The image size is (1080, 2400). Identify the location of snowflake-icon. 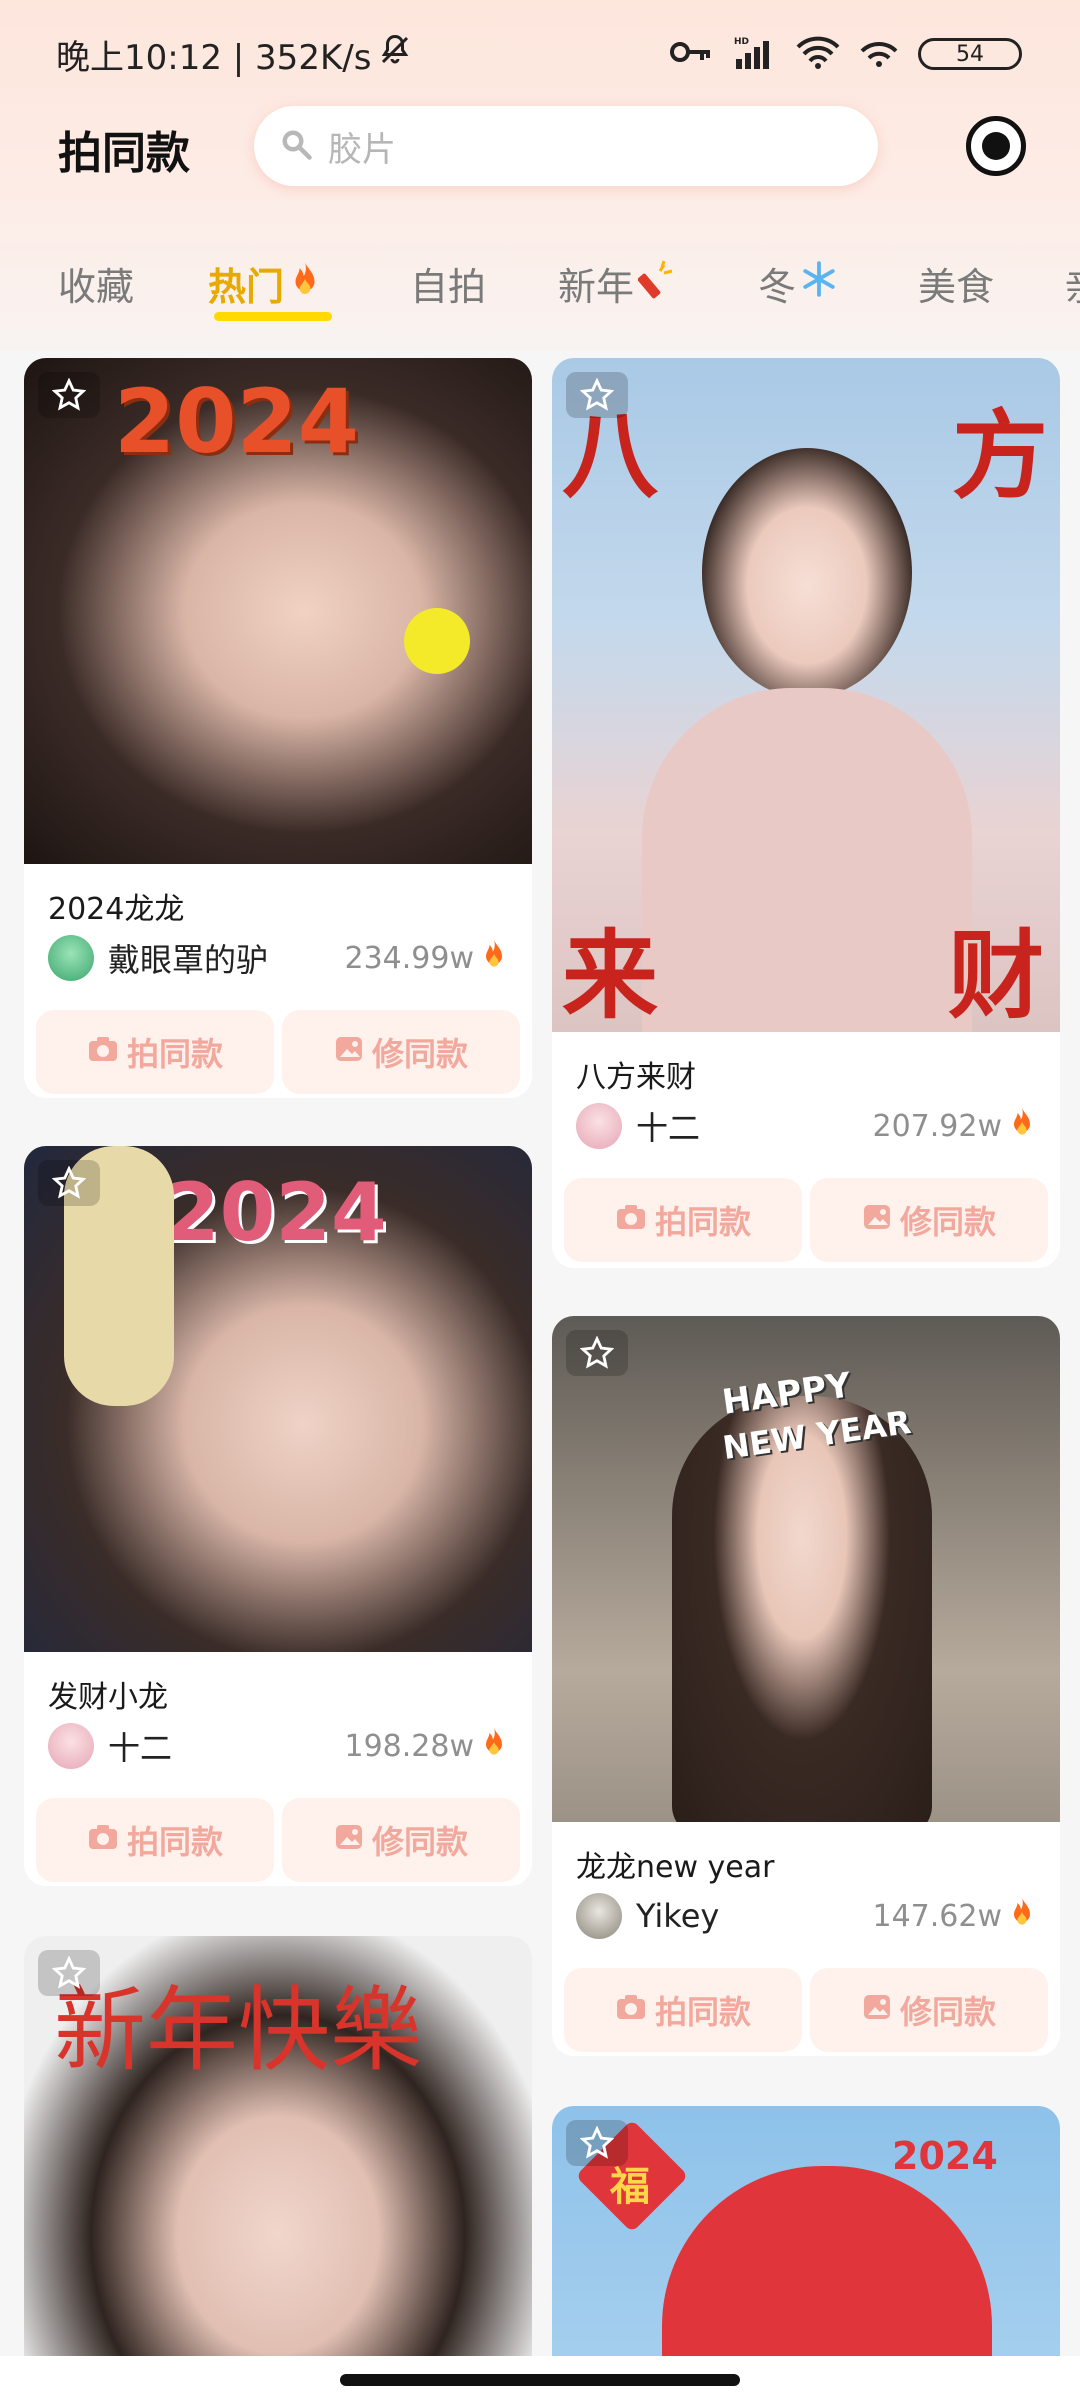
(819, 283).